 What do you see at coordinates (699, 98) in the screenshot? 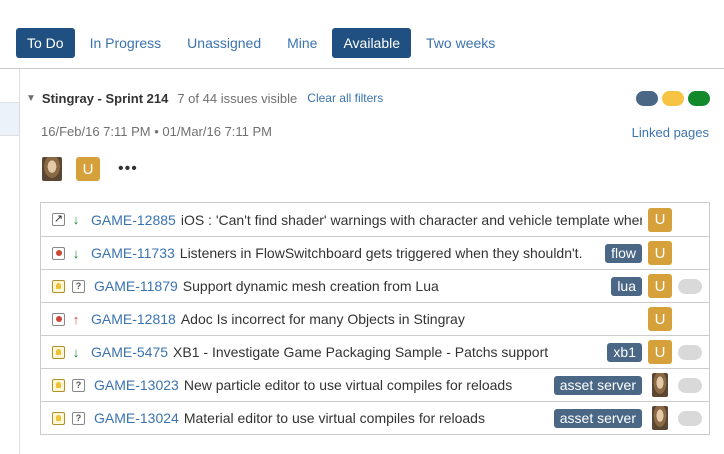
I see `status-pill-done` at bounding box center [699, 98].